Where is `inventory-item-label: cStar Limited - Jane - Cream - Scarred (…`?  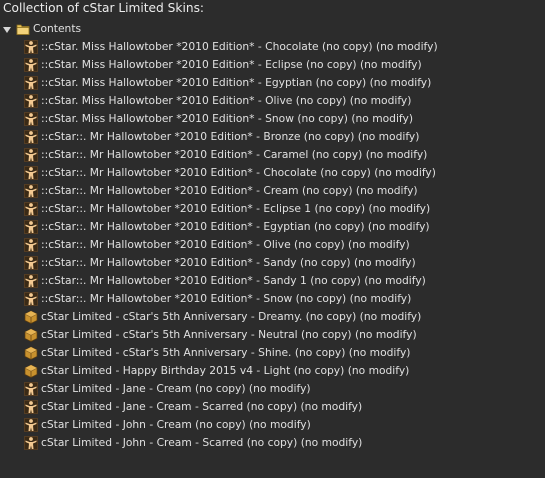
inventory-item-label: cStar Limited - Jane - Cream - Scarred (… is located at coordinates (202, 406).